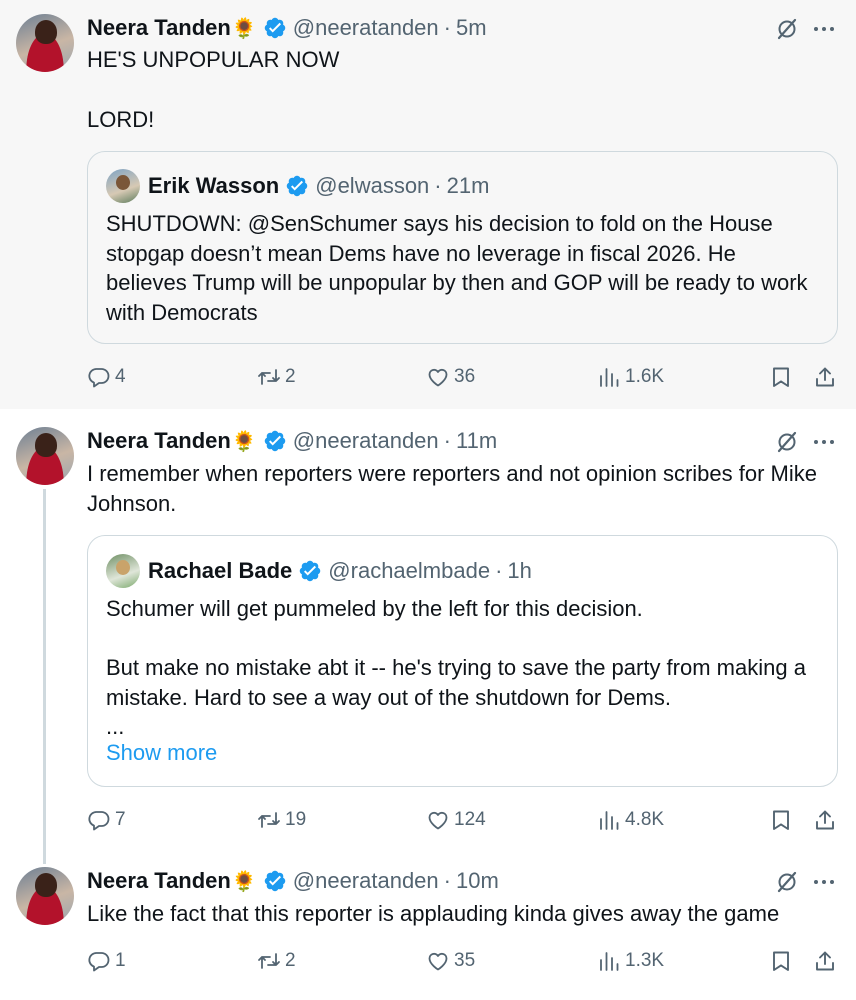 The image size is (856, 1000). I want to click on like-button: 35, so click(450, 961).